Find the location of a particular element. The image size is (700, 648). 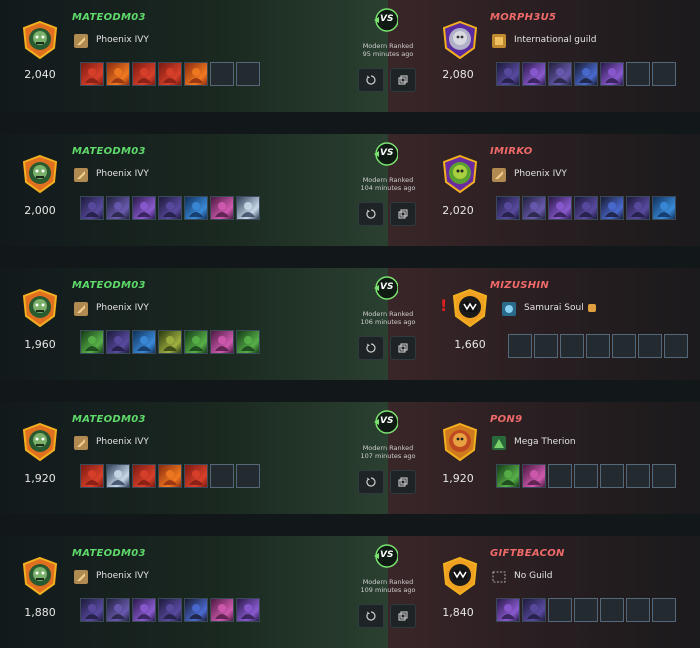

card-green-summoner is located at coordinates (92, 342).